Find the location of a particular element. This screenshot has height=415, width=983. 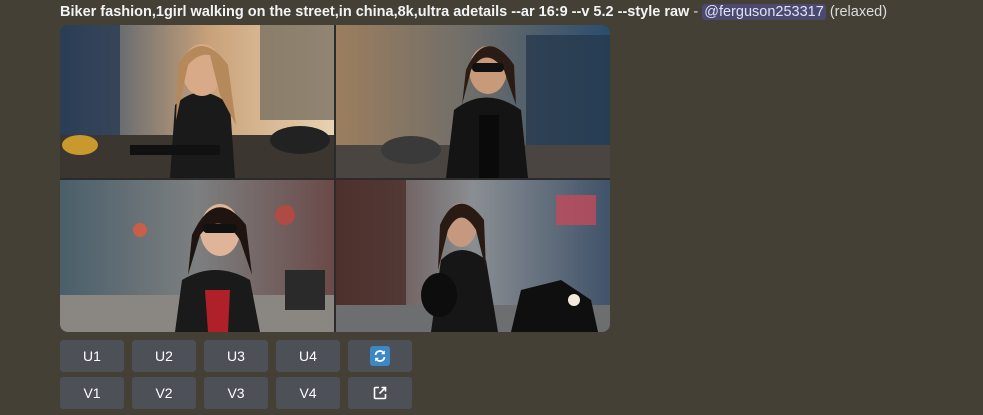

variation-button-1: V1 is located at coordinates (92, 393).